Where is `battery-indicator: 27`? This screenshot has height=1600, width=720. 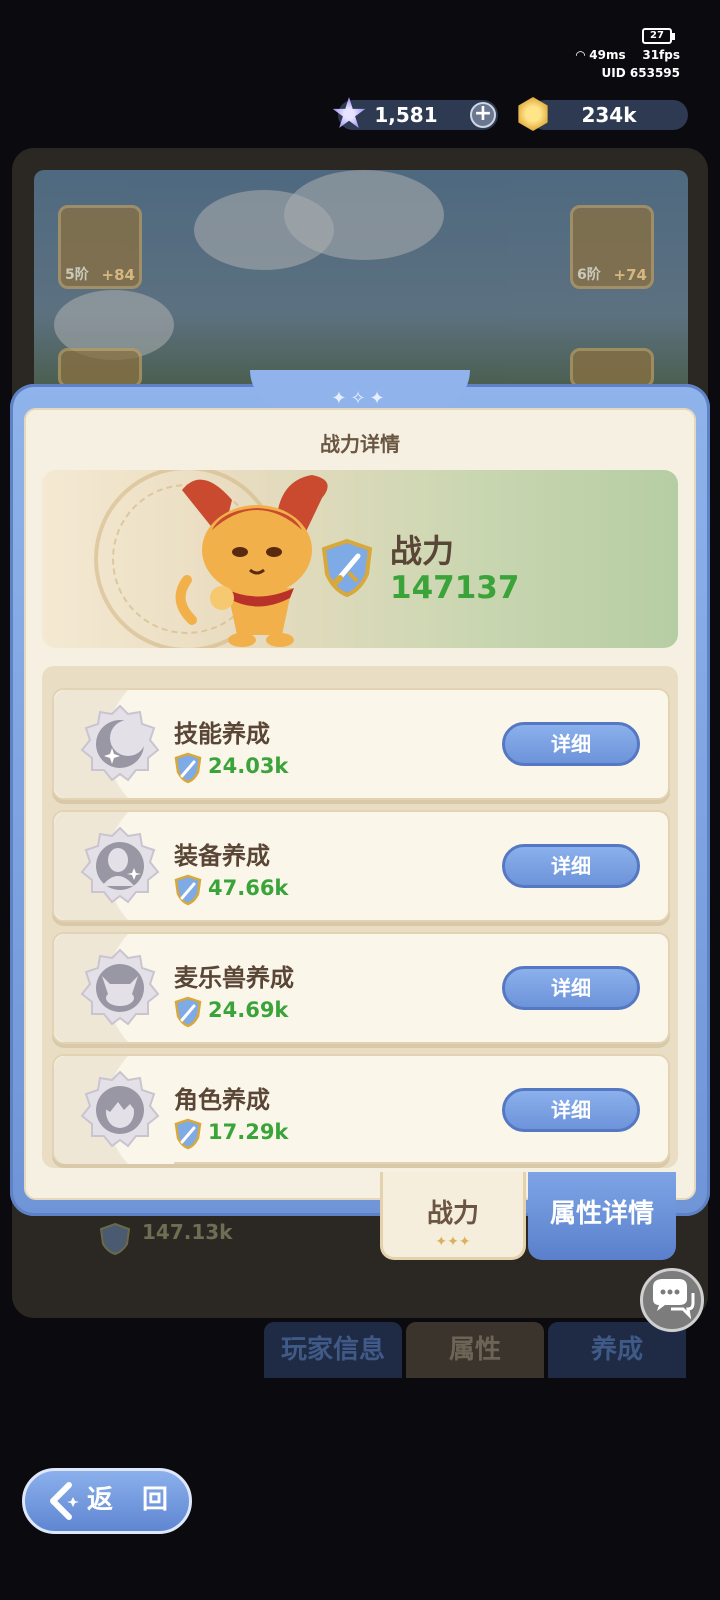 battery-indicator: 27 is located at coordinates (658, 36).